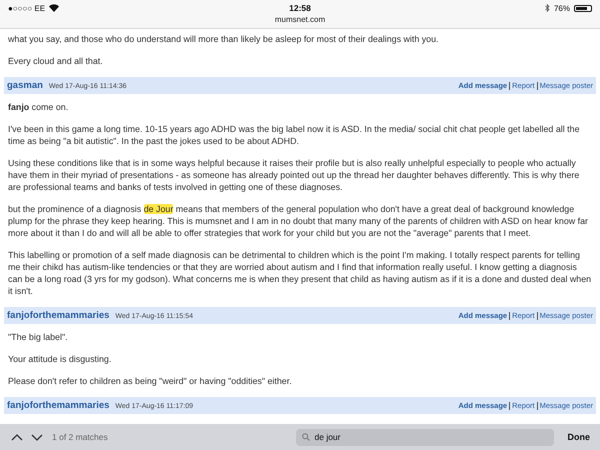 This screenshot has height=450, width=600. Describe the element at coordinates (425, 437) in the screenshot. I see `find-field: de jour` at that location.